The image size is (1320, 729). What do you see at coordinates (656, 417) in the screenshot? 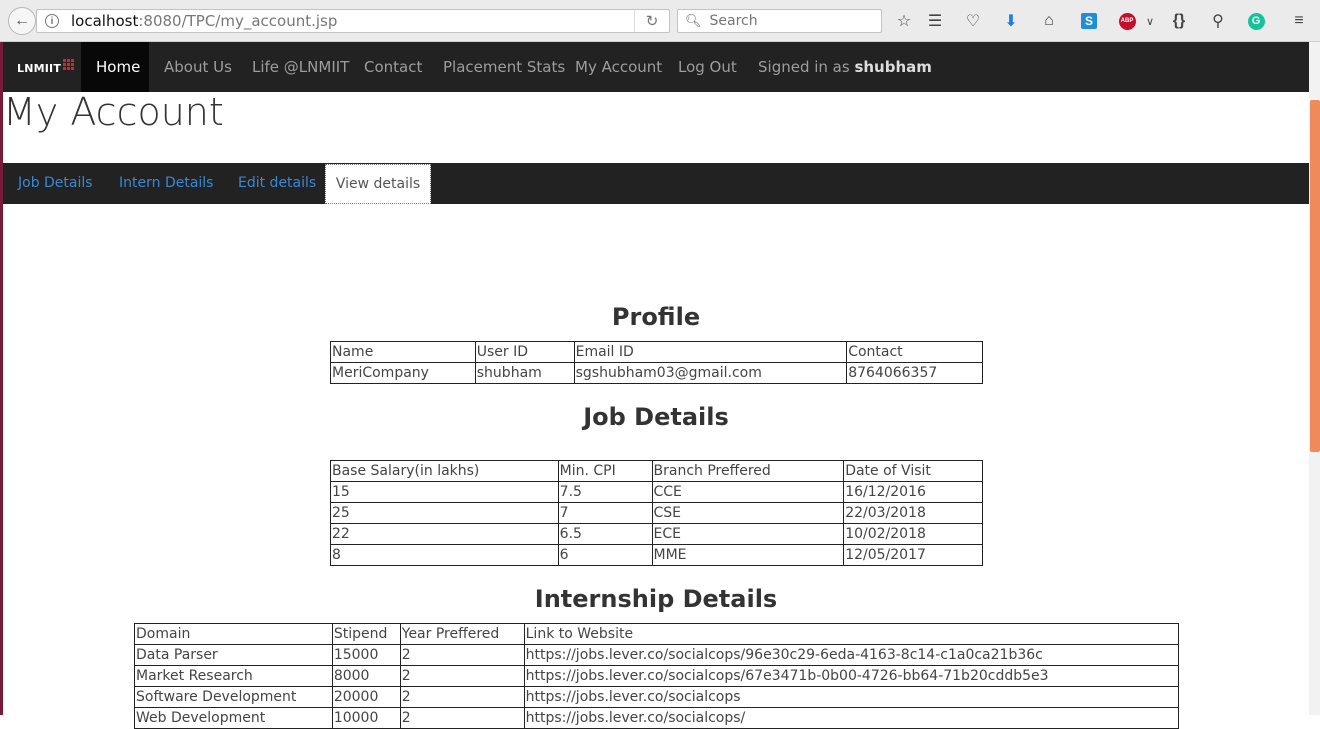
I see `job-details-heading: Job Details` at bounding box center [656, 417].